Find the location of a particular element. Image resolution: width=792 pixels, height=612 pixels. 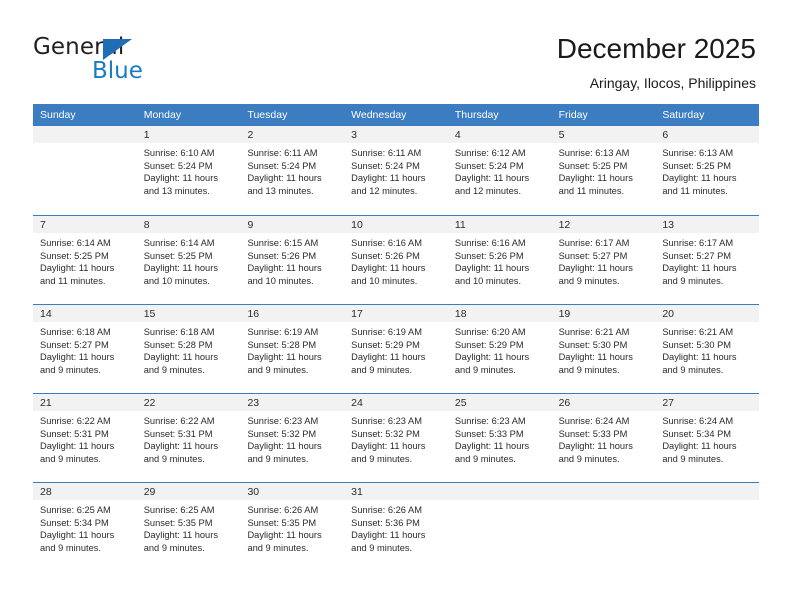

sunrise-text: Sunrise: 6:26 AM is located at coordinates (283, 510).